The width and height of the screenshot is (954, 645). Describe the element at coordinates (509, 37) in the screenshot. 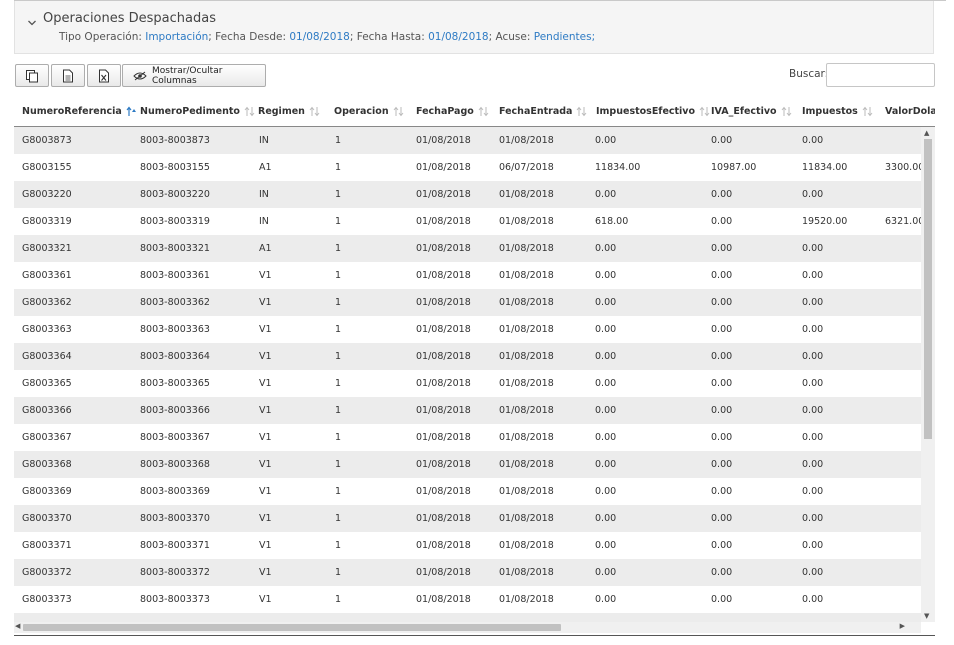

I see `filter-acuse-label: ; Acuse:` at that location.